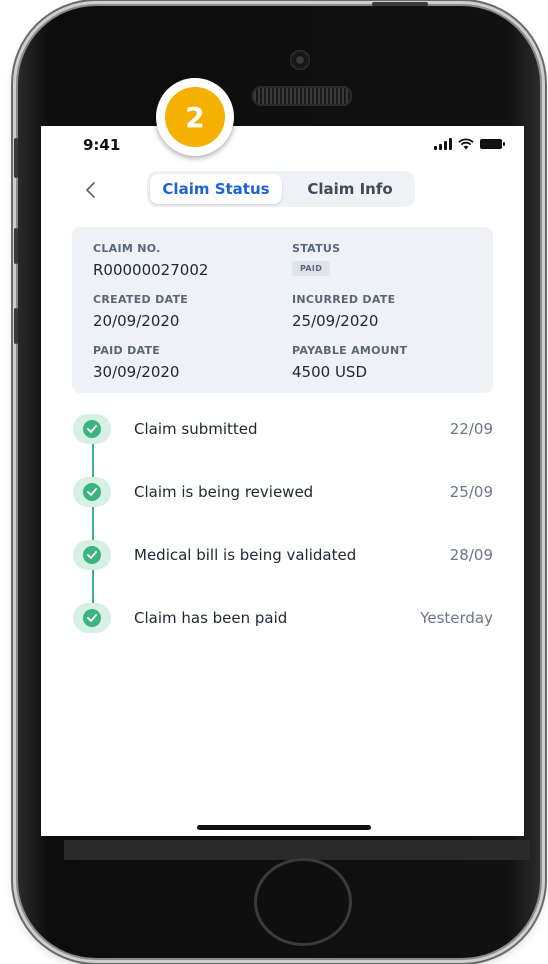 The width and height of the screenshot is (548, 964). What do you see at coordinates (316, 259) in the screenshot?
I see `status-field: STATUS PAID` at bounding box center [316, 259].